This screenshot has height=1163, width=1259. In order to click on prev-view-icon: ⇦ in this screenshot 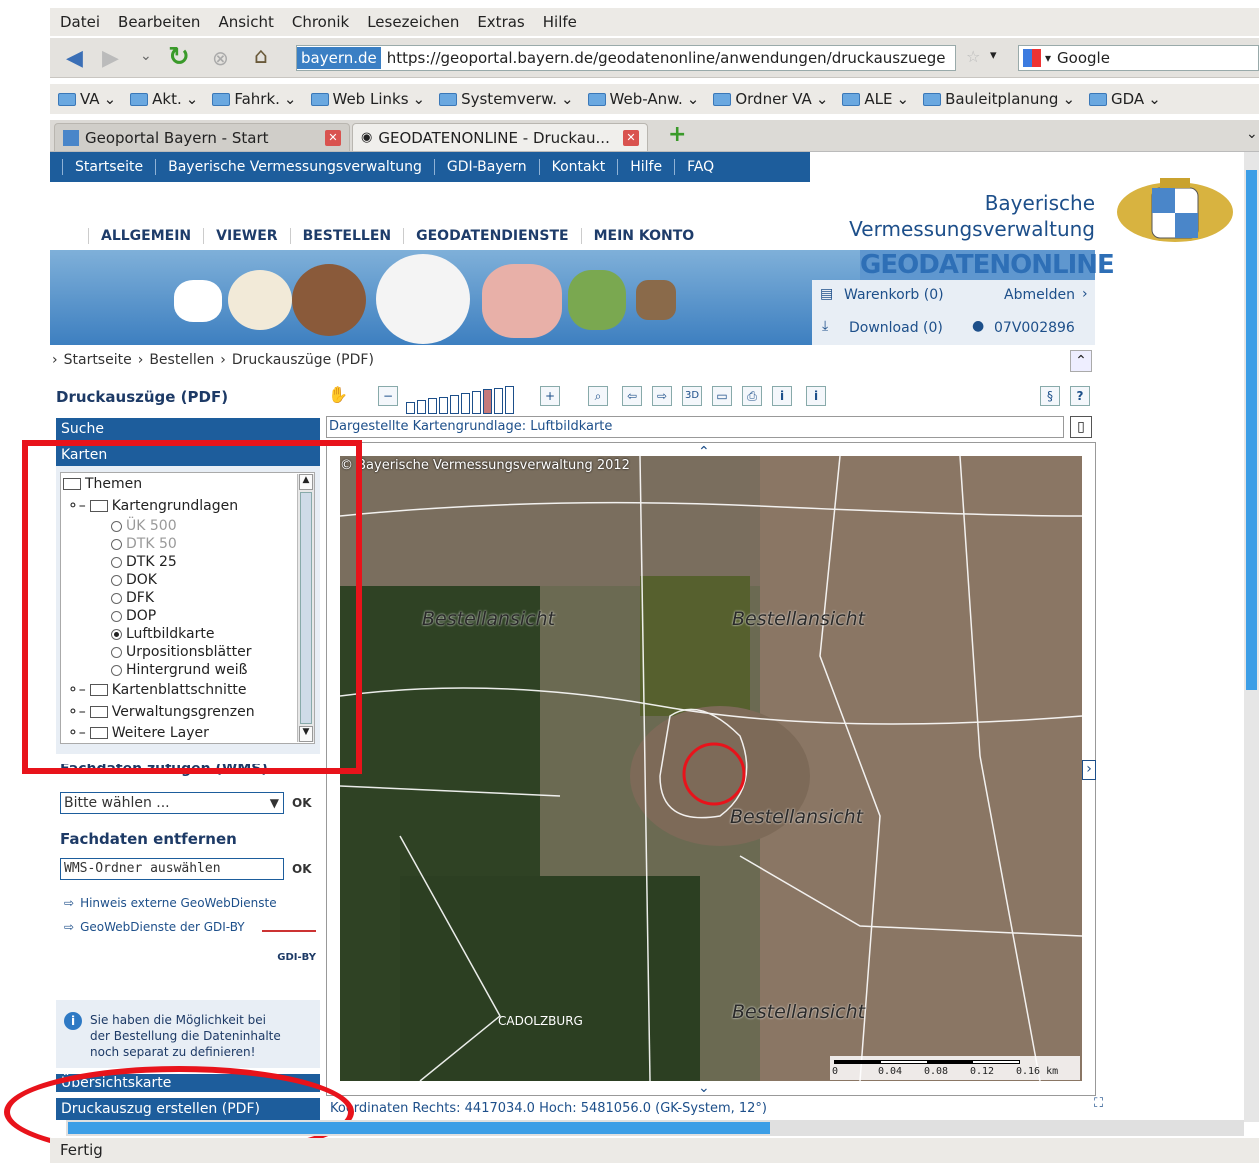, I will do `click(632, 396)`.